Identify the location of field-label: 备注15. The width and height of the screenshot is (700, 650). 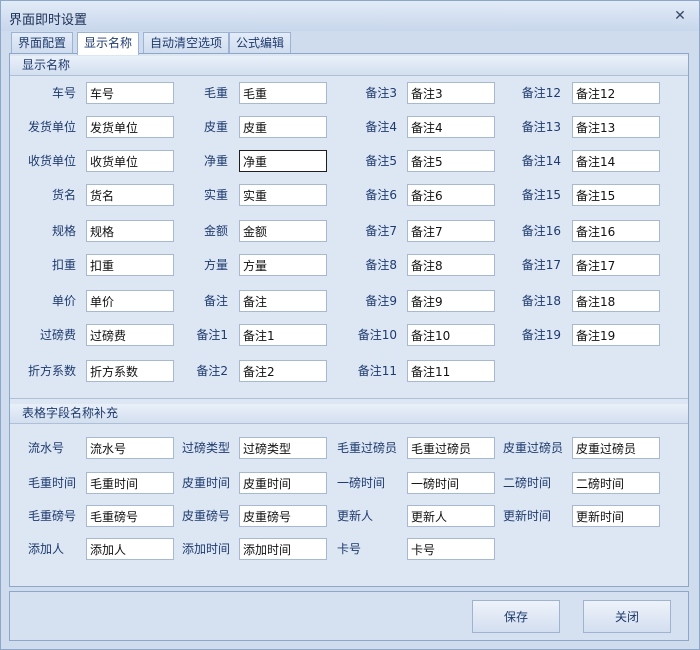
(541, 195).